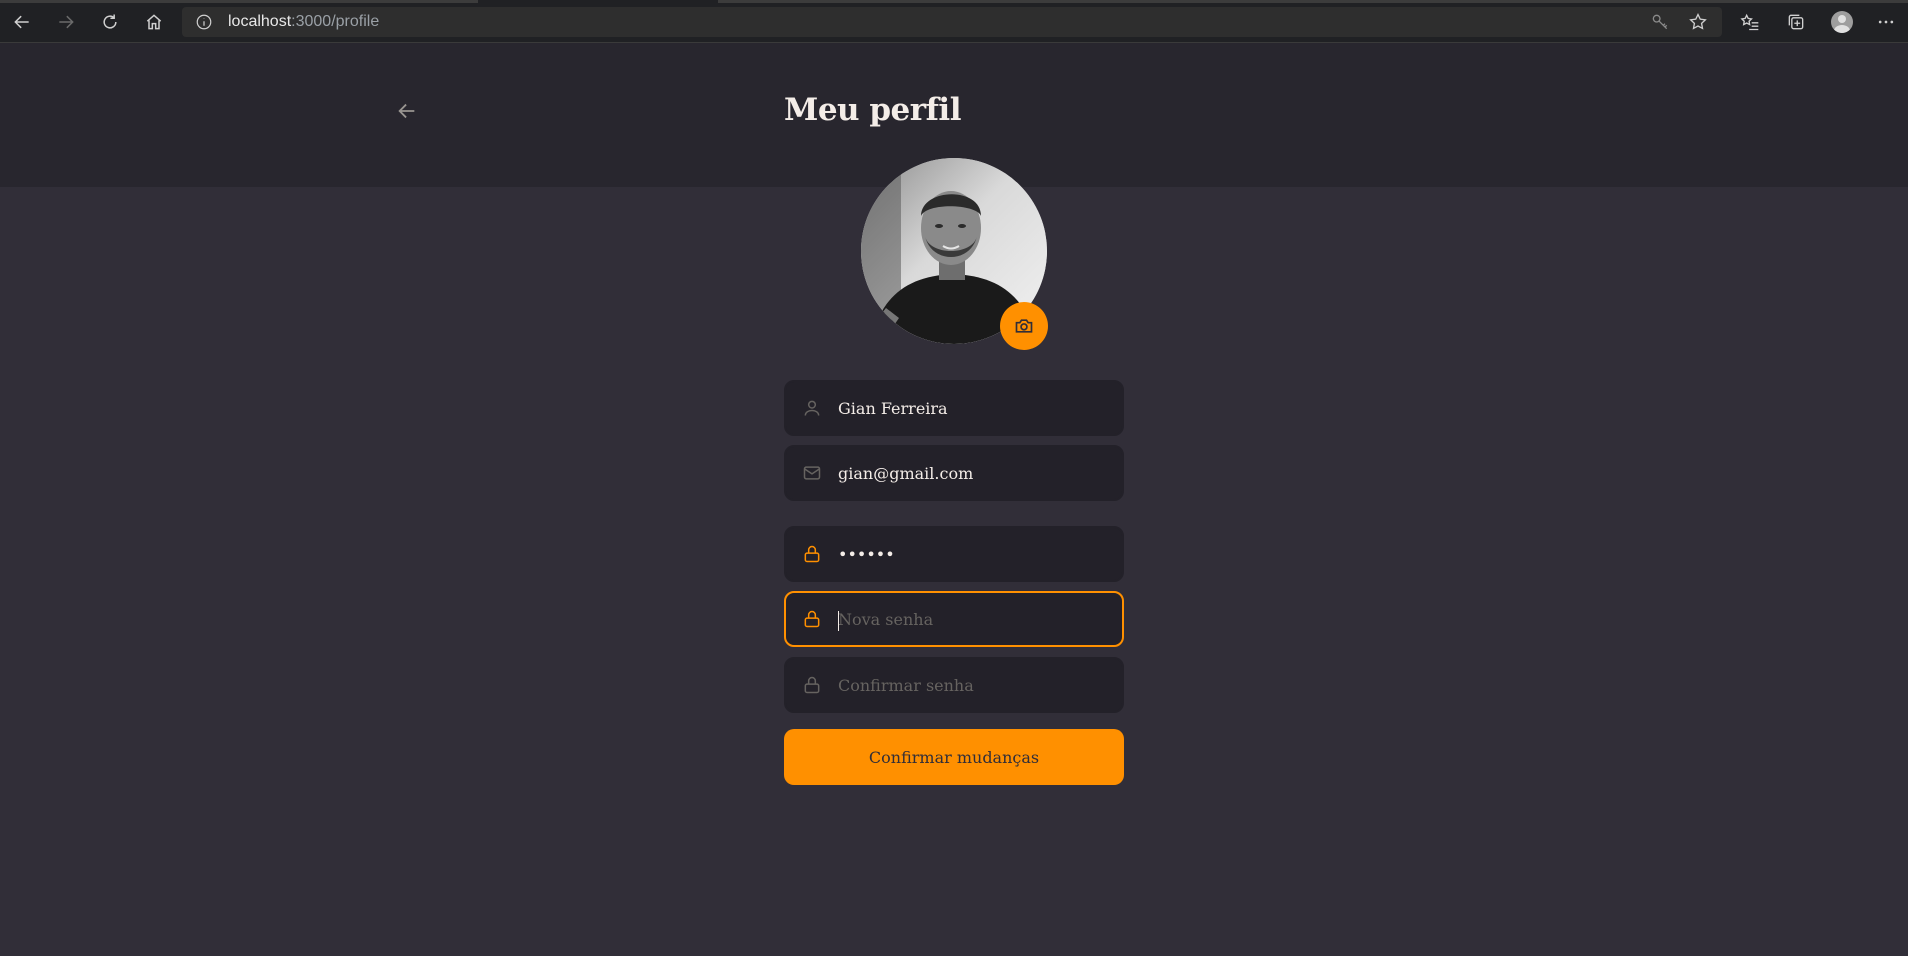 This screenshot has width=1908, height=956. I want to click on old-password-field, so click(954, 554).